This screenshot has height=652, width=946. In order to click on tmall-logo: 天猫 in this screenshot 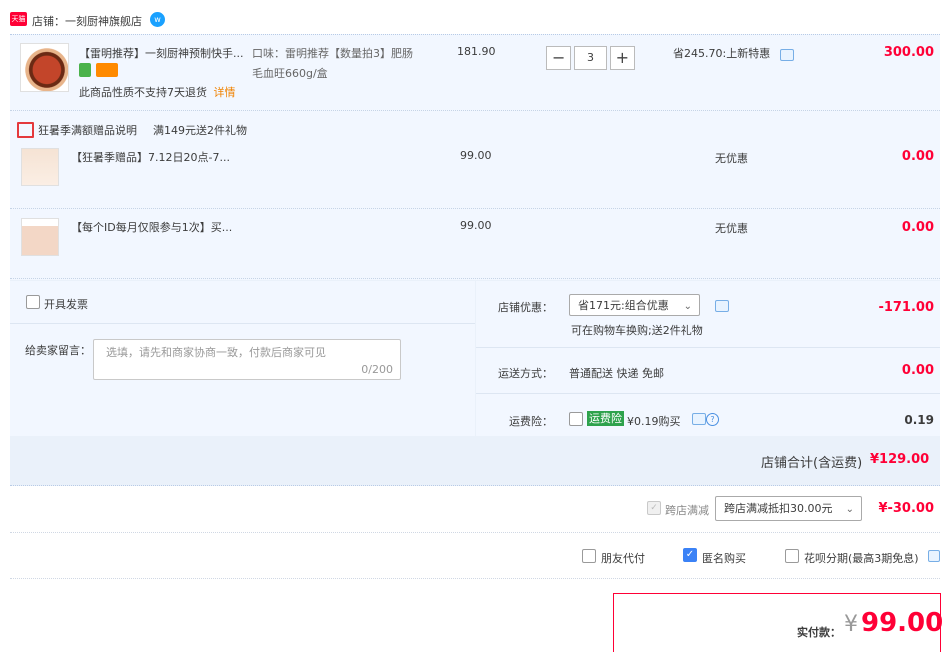, I will do `click(18, 19)`.